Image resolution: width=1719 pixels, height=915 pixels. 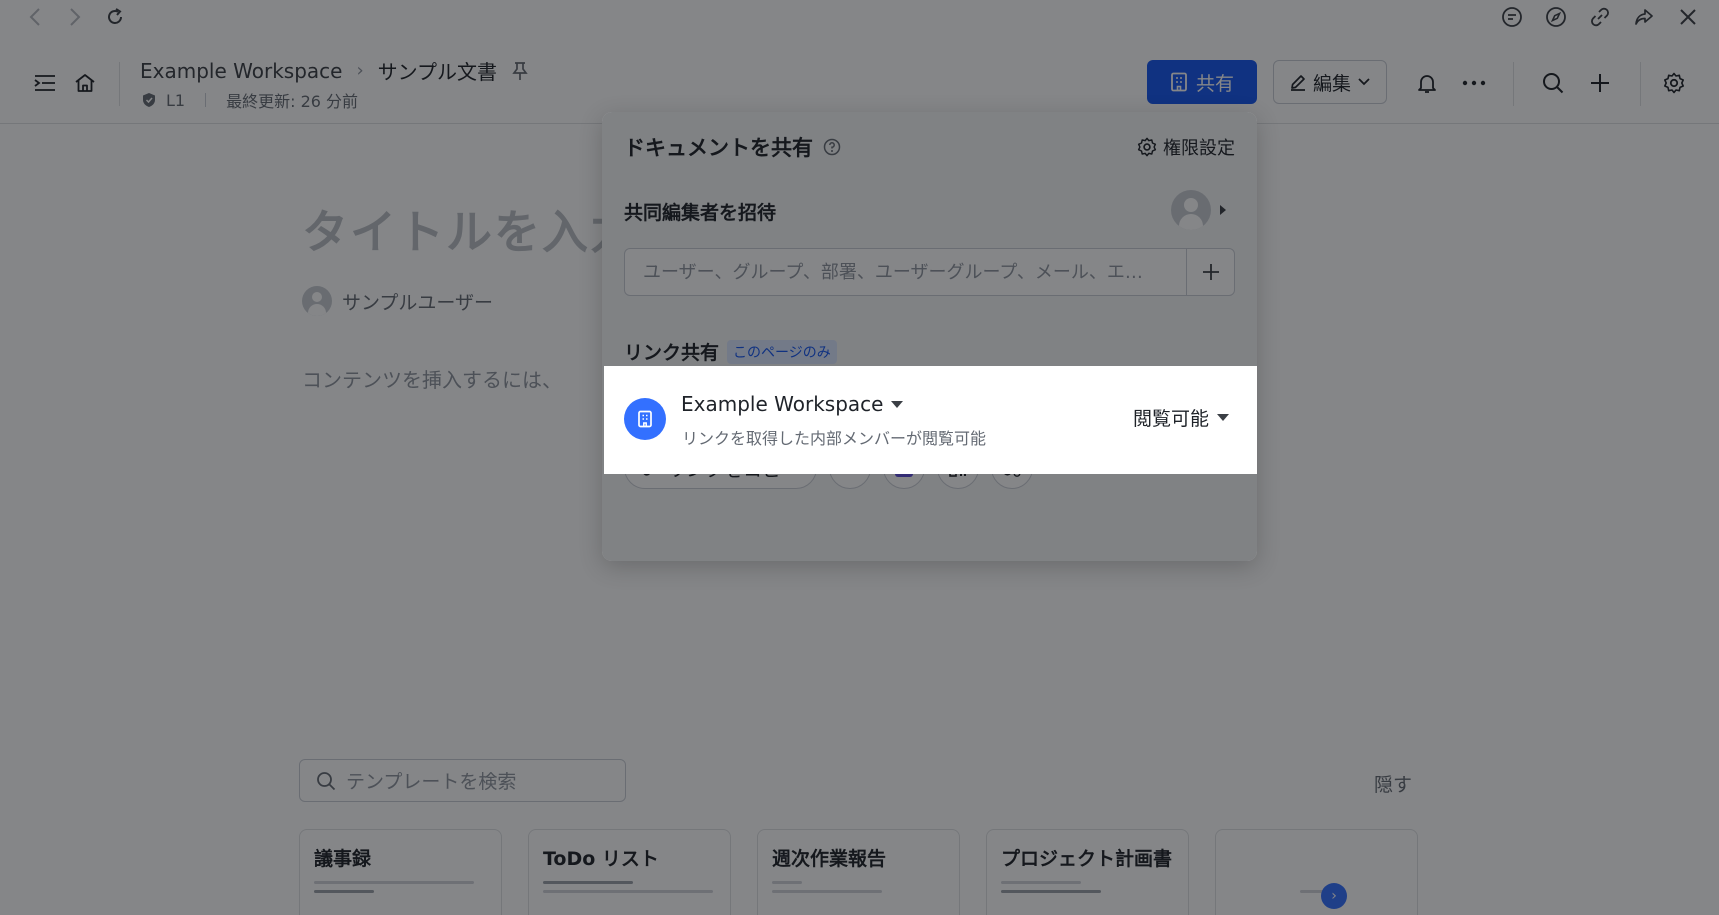 What do you see at coordinates (1316, 872) in the screenshot?
I see `template-card` at bounding box center [1316, 872].